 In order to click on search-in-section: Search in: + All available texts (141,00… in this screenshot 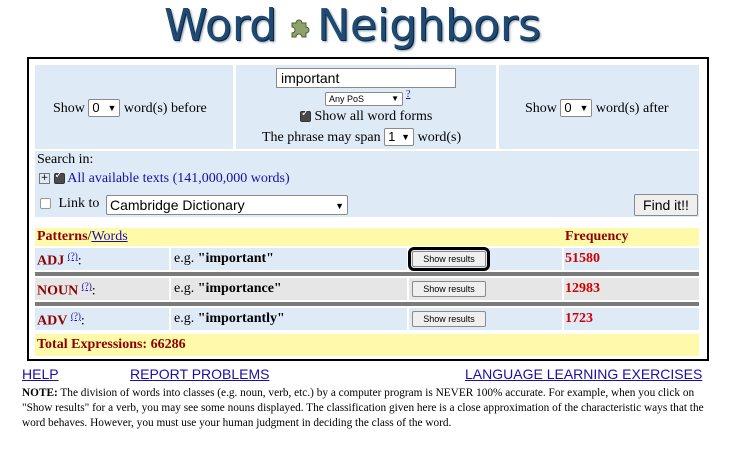, I will do `click(367, 172)`.